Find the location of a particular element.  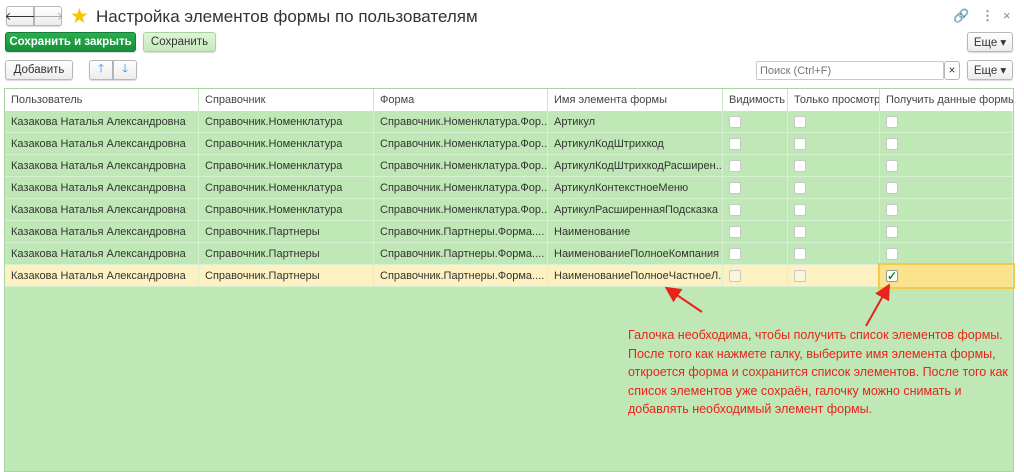

annotation-arrows is located at coordinates (777, 305).